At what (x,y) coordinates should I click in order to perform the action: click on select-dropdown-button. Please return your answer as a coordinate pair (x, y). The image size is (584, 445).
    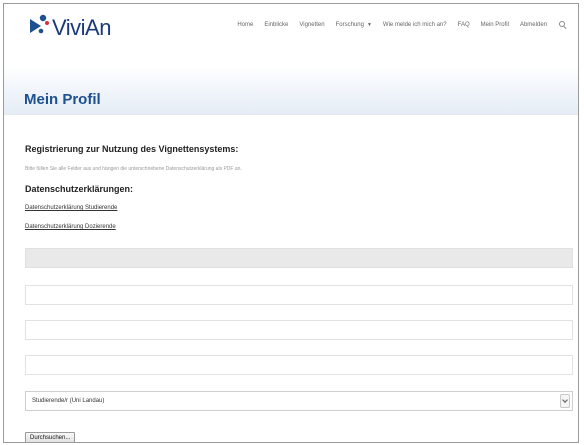
    Looking at the image, I should click on (565, 401).